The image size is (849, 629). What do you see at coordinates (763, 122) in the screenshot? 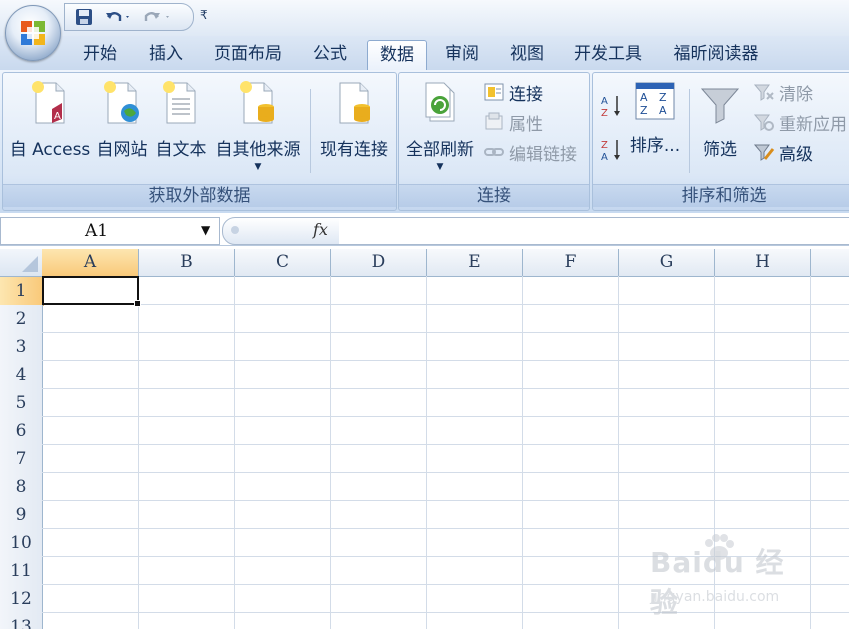
I see `reapply-filter-icon` at bounding box center [763, 122].